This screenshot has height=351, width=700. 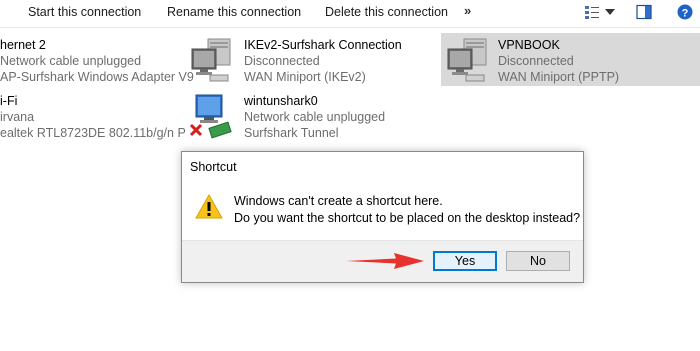 What do you see at coordinates (210, 116) in the screenshot?
I see `network-adapter-icon` at bounding box center [210, 116].